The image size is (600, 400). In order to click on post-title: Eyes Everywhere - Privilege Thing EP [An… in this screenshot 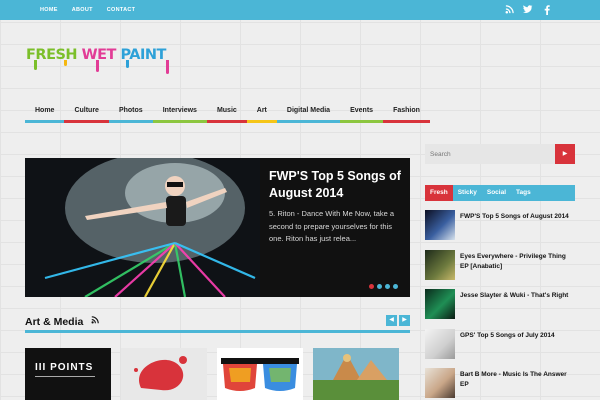, I will do `click(517, 262)`.